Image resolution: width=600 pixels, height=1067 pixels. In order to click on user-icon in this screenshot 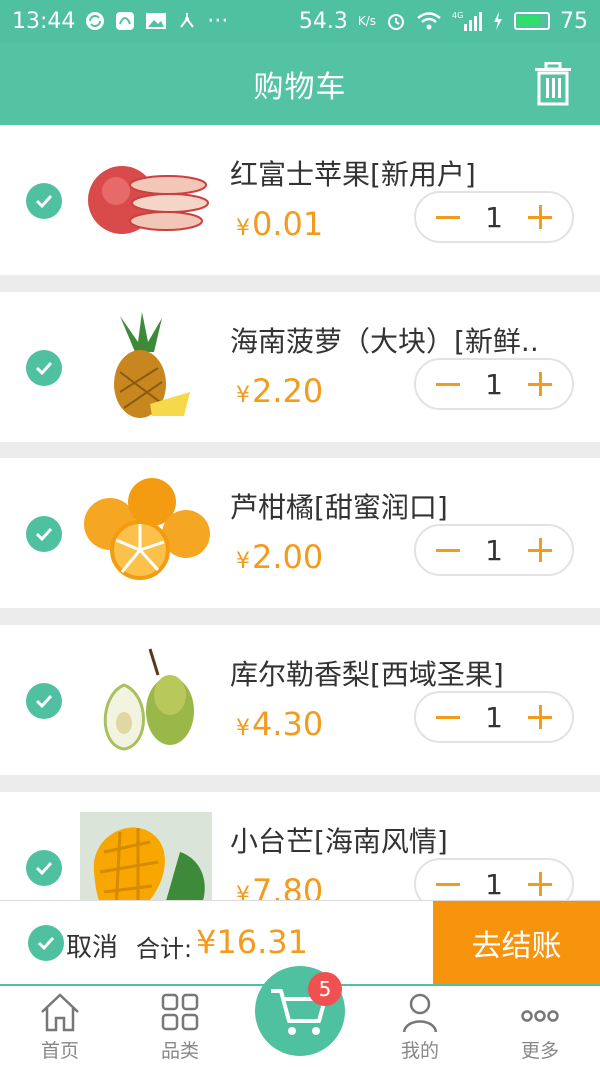, I will do `click(420, 1013)`.